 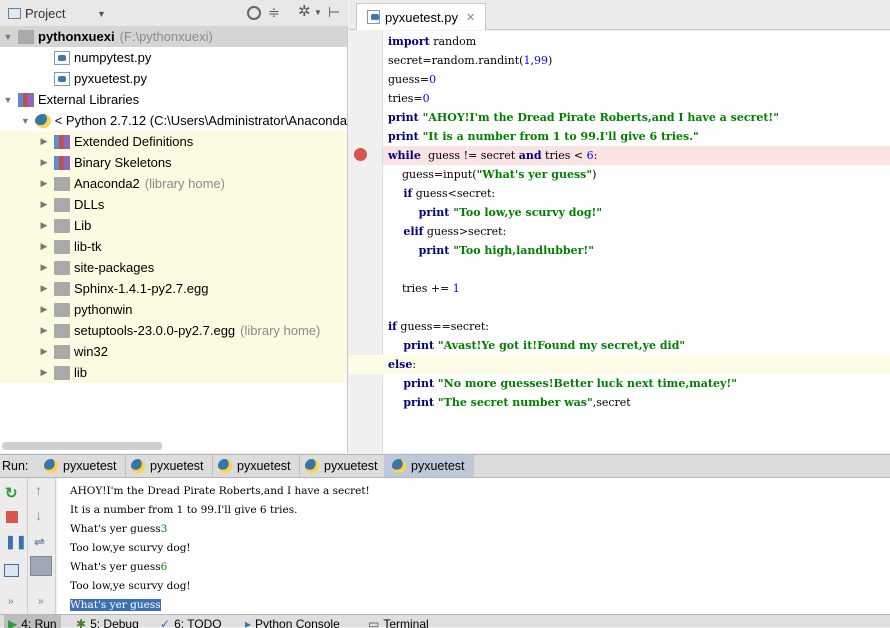 I want to click on tree-item: numpytest.py, so click(x=173, y=57).